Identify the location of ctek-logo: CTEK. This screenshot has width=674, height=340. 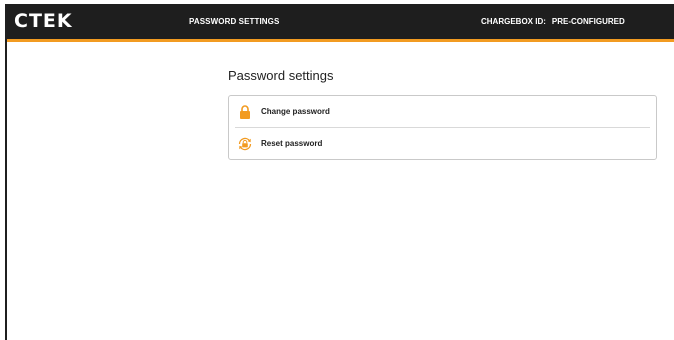
(43, 21).